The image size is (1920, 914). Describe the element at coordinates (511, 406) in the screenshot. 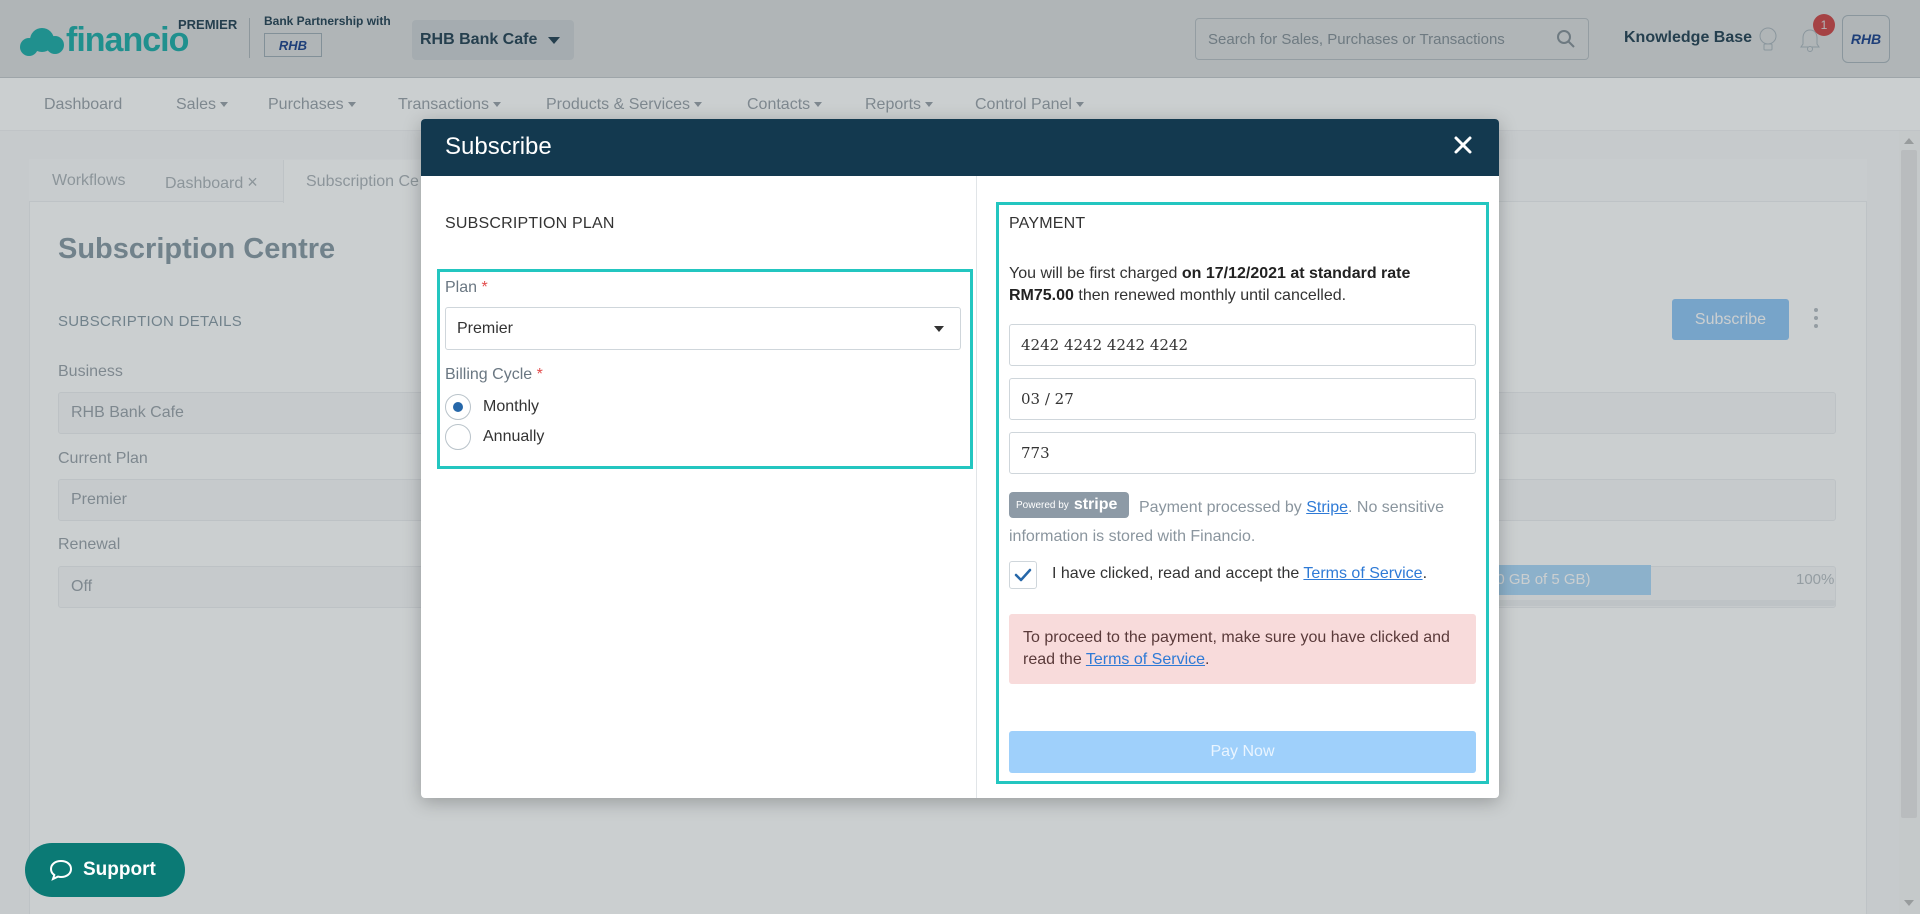

I see `monthly-label: Monthly` at that location.